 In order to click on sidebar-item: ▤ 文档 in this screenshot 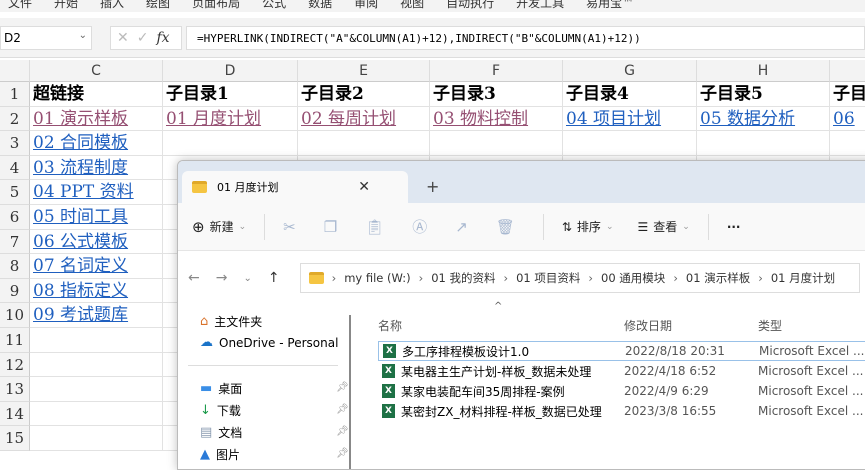, I will do `click(221, 432)`.